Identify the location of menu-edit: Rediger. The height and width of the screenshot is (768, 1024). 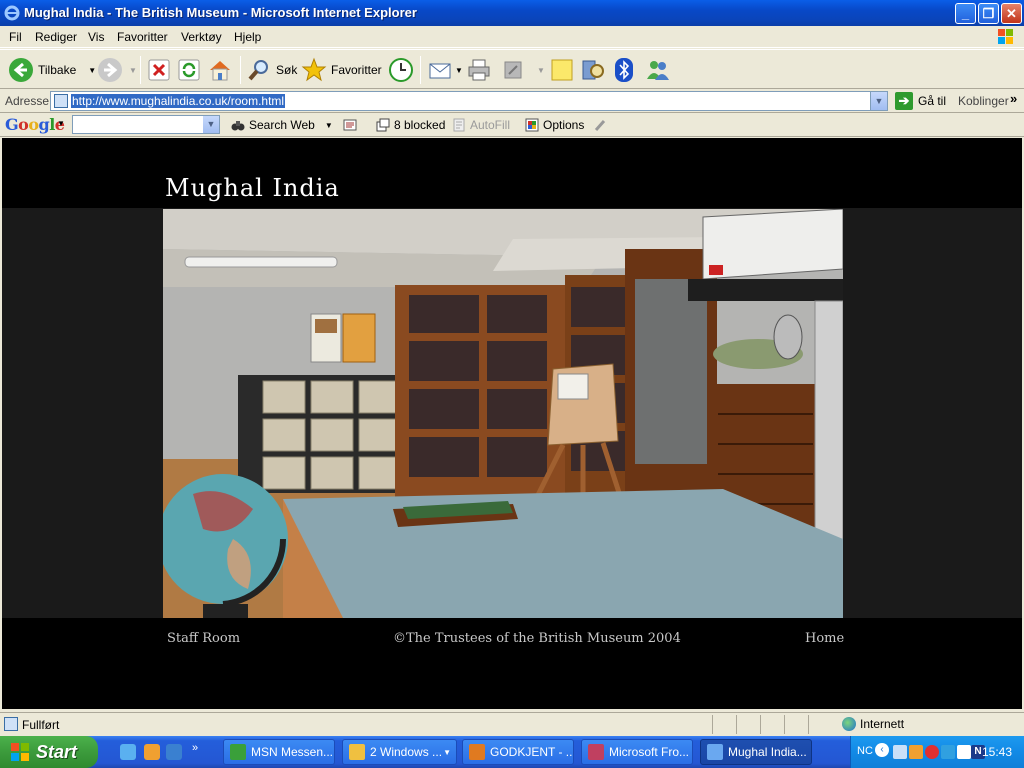
(56, 37).